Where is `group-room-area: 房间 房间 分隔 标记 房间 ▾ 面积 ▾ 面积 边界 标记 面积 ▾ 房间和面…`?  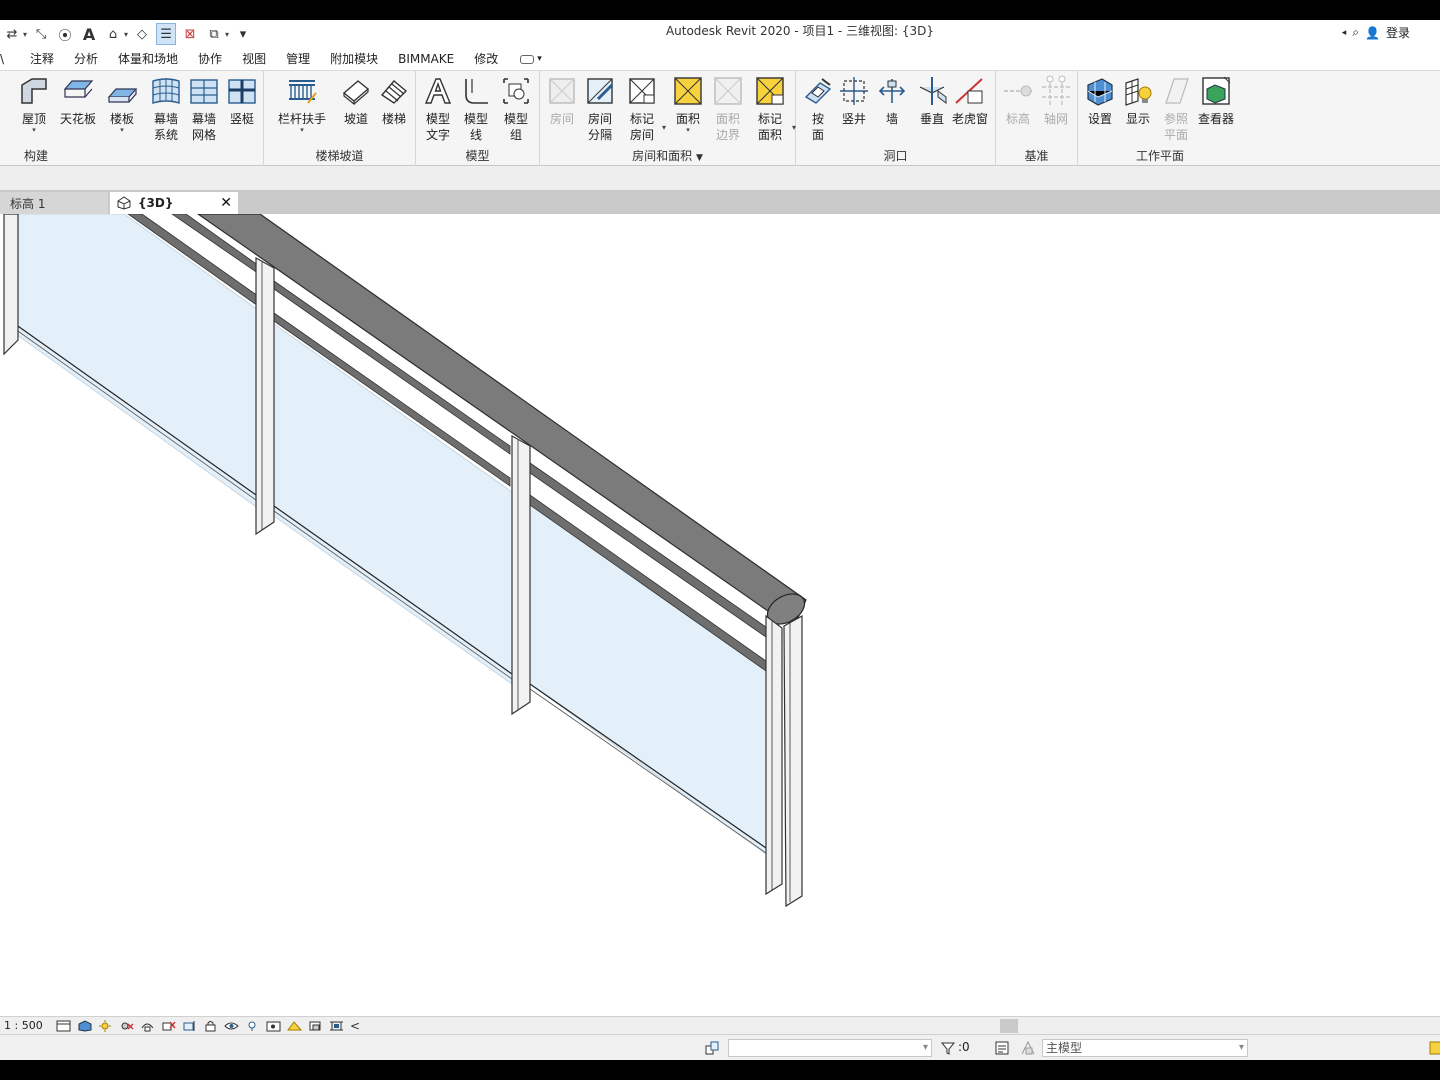
group-room-area: 房间 房间 分隔 标记 房间 ▾ 面积 ▾ 面积 边界 标记 面积 ▾ 房间和面… is located at coordinates (668, 119).